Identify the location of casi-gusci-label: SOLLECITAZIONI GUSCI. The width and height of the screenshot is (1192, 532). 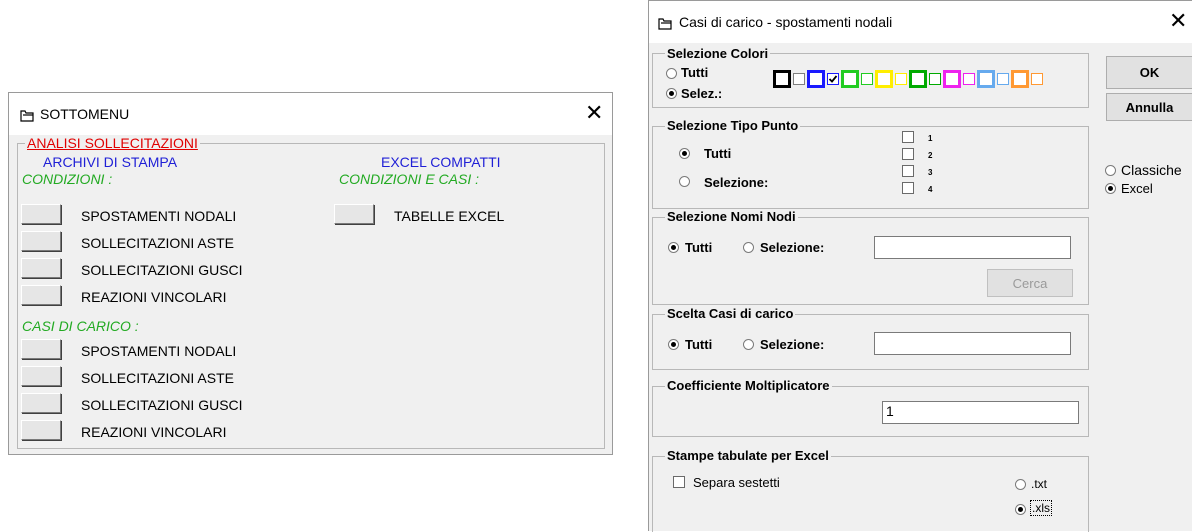
(162, 405).